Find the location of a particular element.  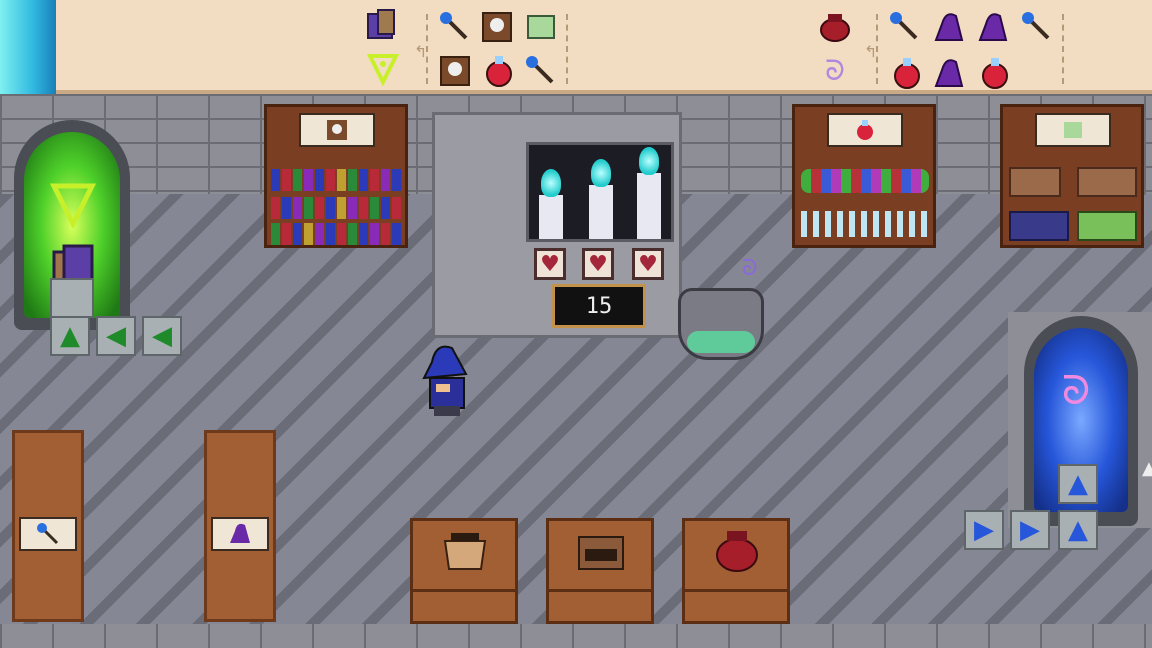

box-station is located at coordinates (464, 571).